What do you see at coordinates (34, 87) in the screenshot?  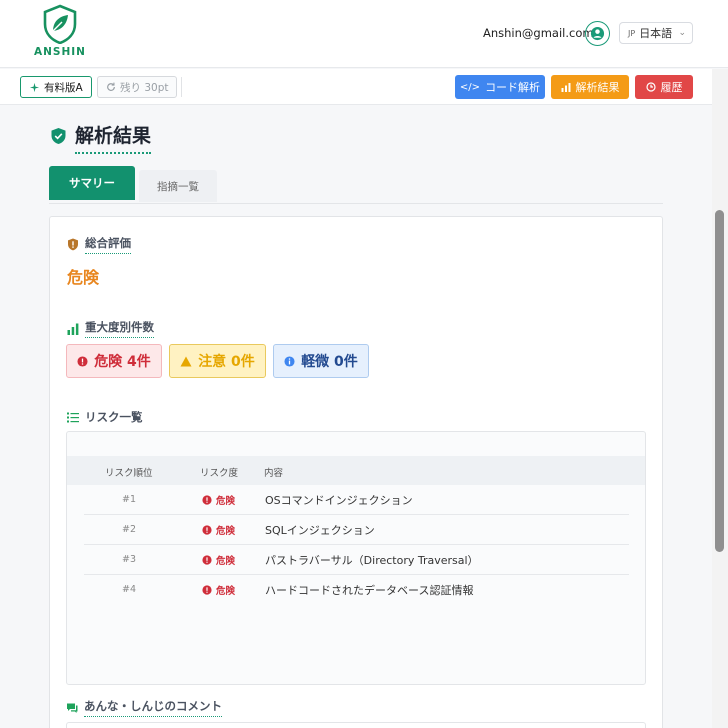 I see `sparkle-icon` at bounding box center [34, 87].